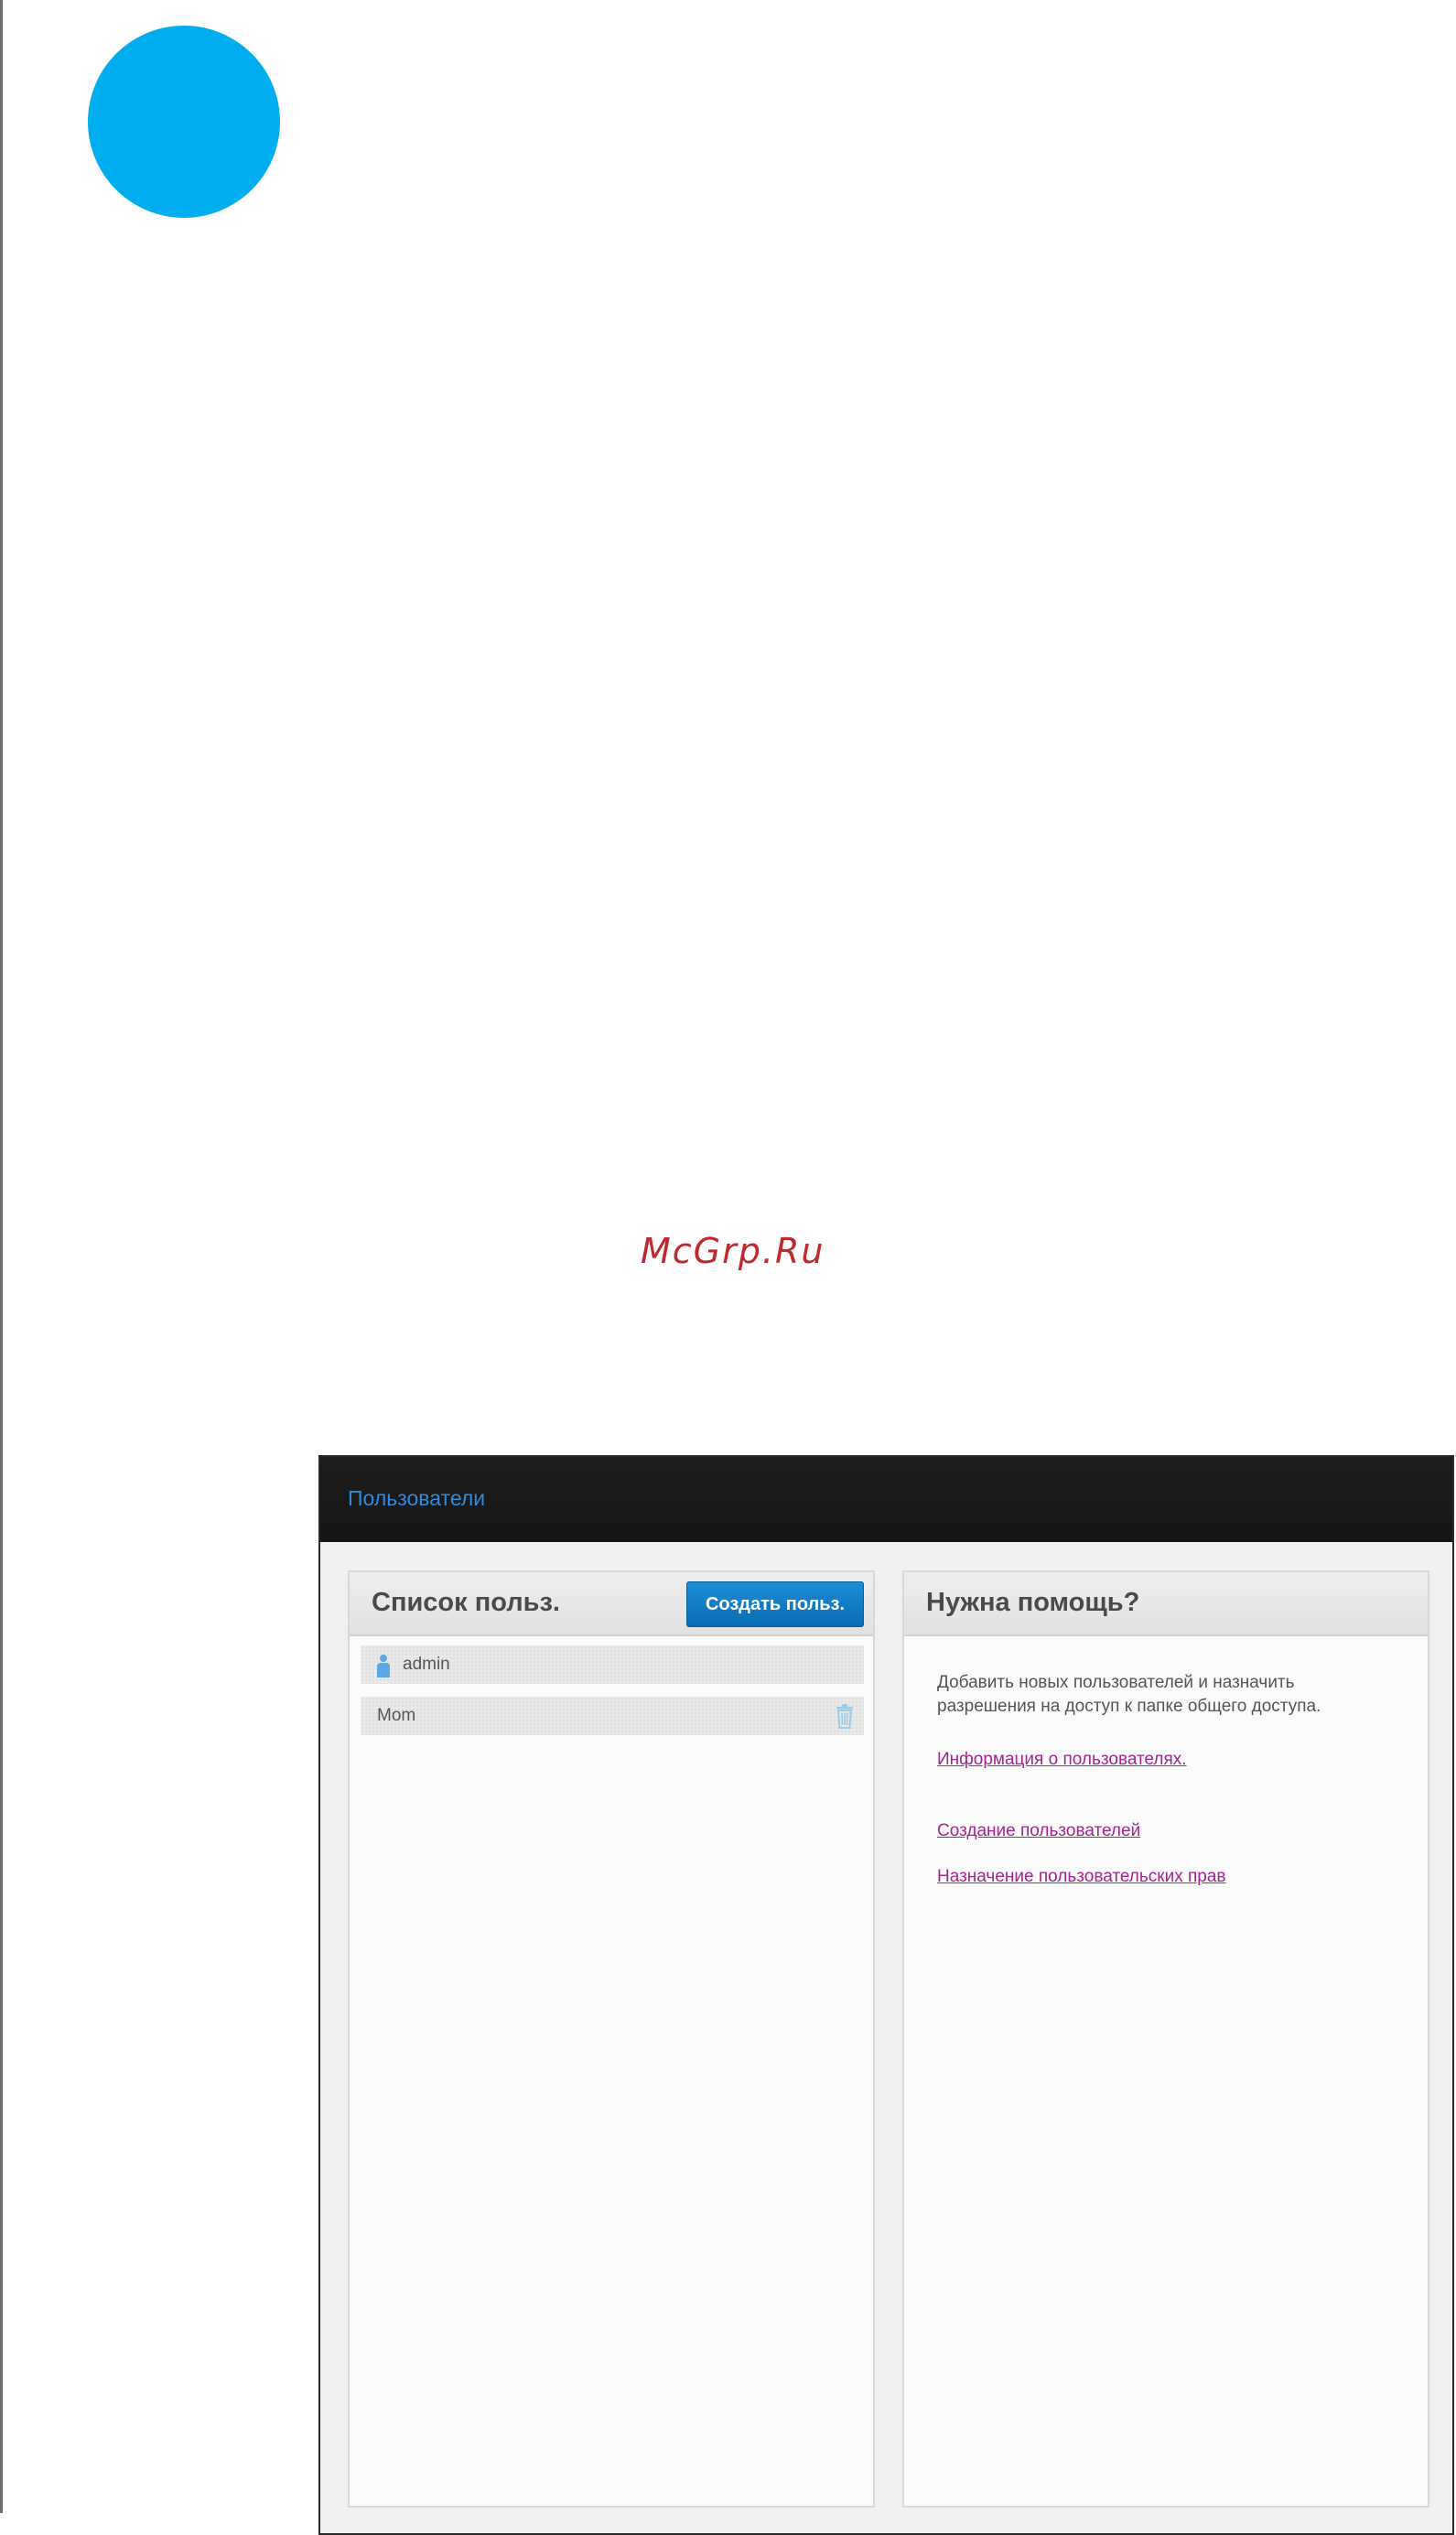 Image resolution: width=1456 pixels, height=2535 pixels. Describe the element at coordinates (611, 2039) in the screenshot. I see `user-list-panel: Список польз. Создать польз. admin Mom` at that location.